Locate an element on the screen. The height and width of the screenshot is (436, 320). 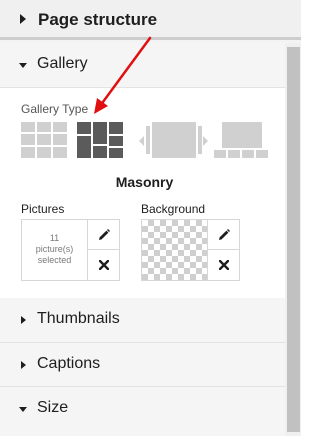
selected-gallery-type: Masonry is located at coordinates (144, 182).